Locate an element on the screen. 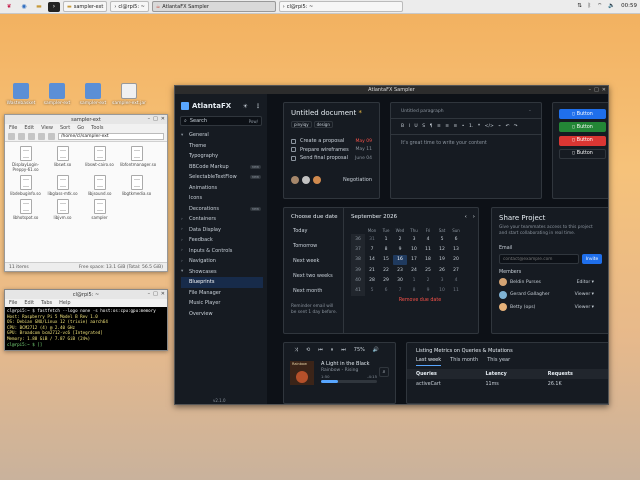 This screenshot has height=480, width=640. tag-chip: design is located at coordinates (323, 124).